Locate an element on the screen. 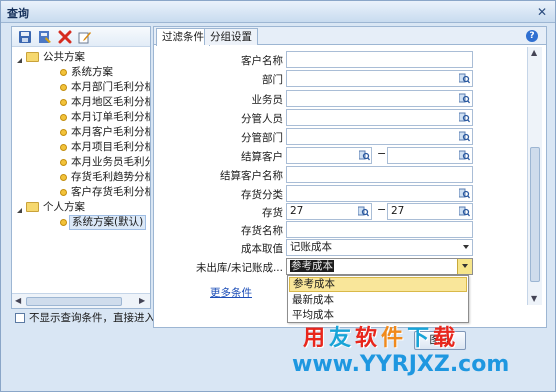 This screenshot has height=392, width=556. scroll-up-icon: ▲ is located at coordinates (535, 53).